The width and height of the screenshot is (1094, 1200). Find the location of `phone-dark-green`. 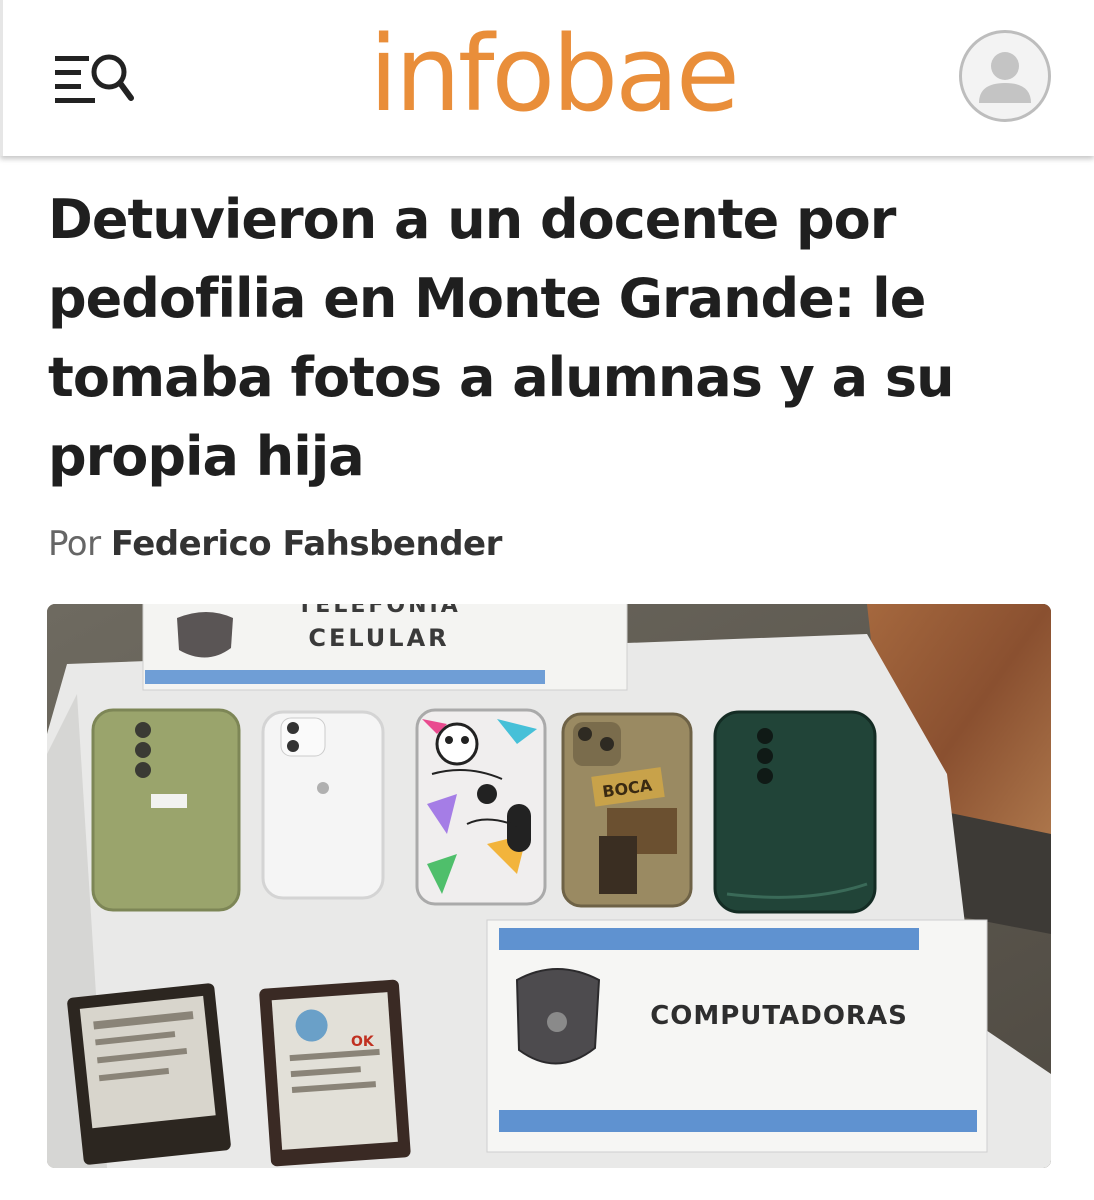

phone-dark-green is located at coordinates (795, 812).